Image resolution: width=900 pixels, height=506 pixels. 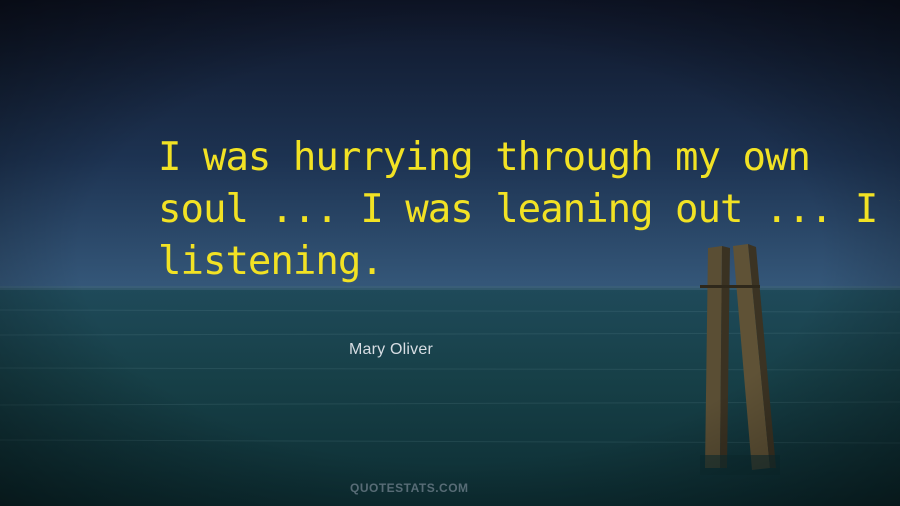 I want to click on site-watermark: QUOTESTATS.COM, so click(x=409, y=488).